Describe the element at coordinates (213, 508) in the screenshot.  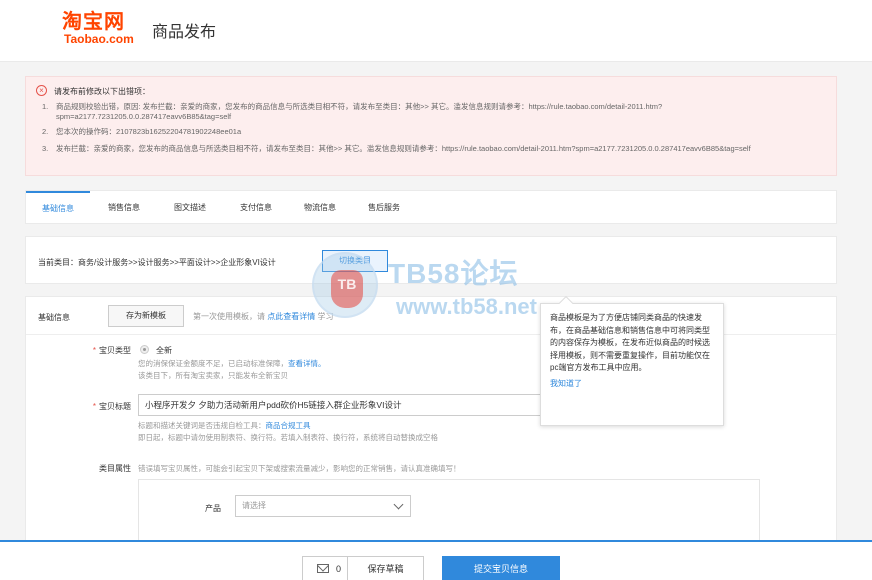
I see `product-label: 产品` at that location.